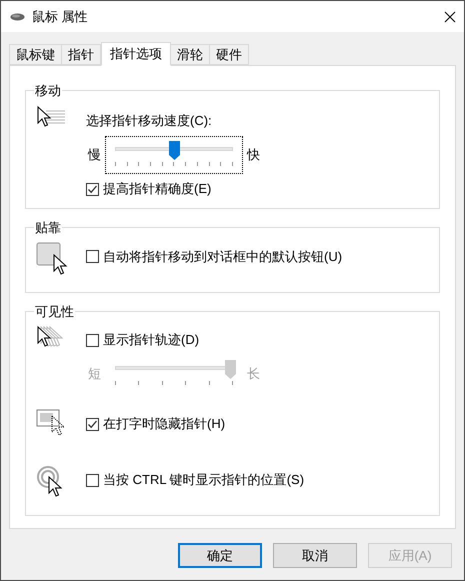 Image resolution: width=465 pixels, height=581 pixels. What do you see at coordinates (315, 555) in the screenshot?
I see `dialog-button: 取消` at bounding box center [315, 555].